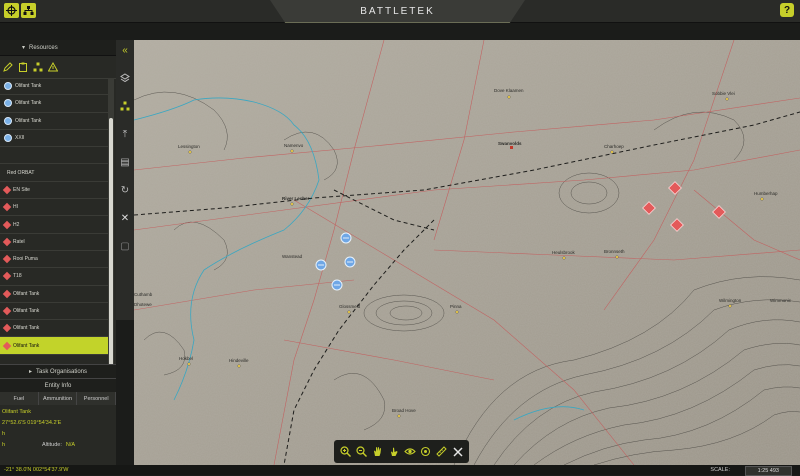 This screenshot has width=800, height=476. I want to click on entity-row-1: h, so click(58, 433).